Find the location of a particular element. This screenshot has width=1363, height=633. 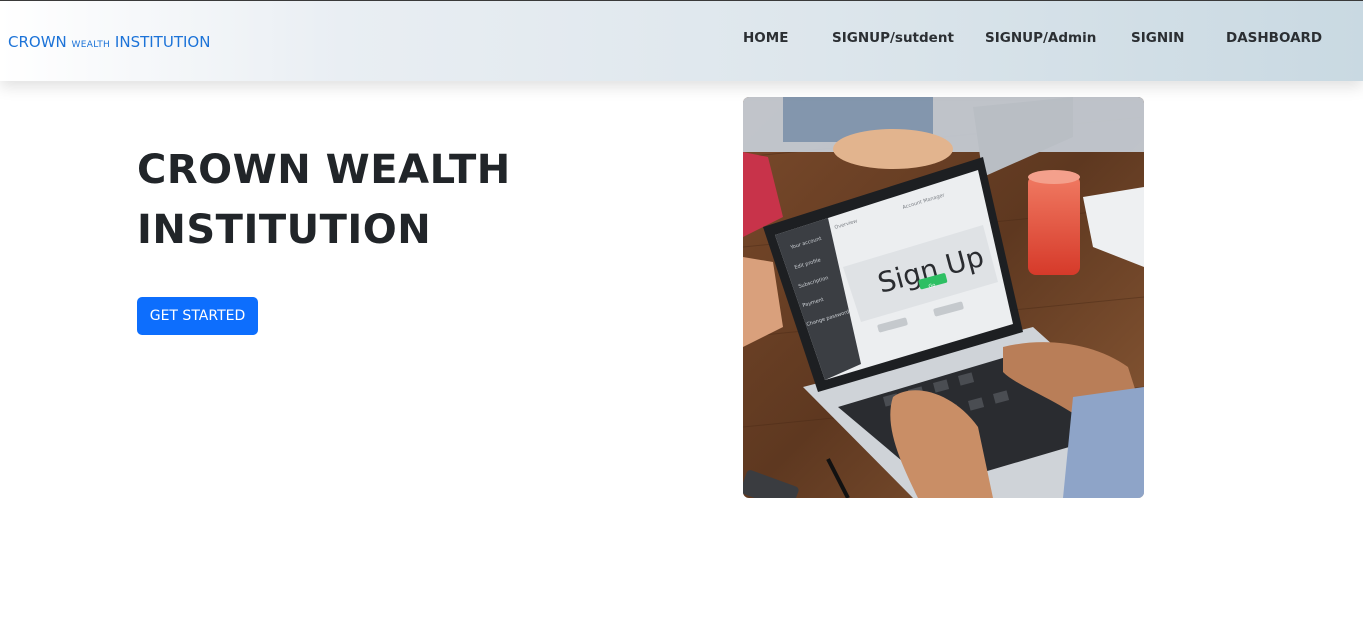

get-started-button: GET STARTED is located at coordinates (197, 316).